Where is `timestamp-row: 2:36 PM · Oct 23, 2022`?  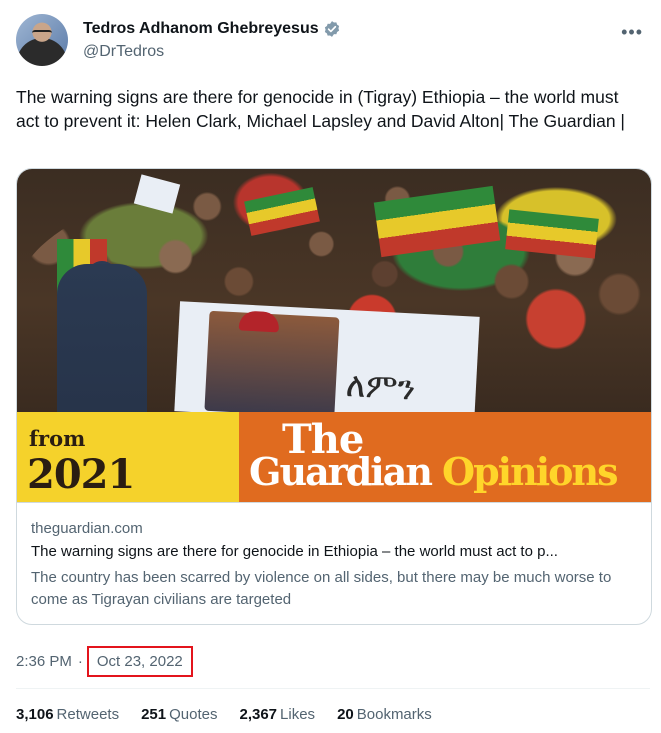
timestamp-row: 2:36 PM · Oct 23, 2022 is located at coordinates (104, 661).